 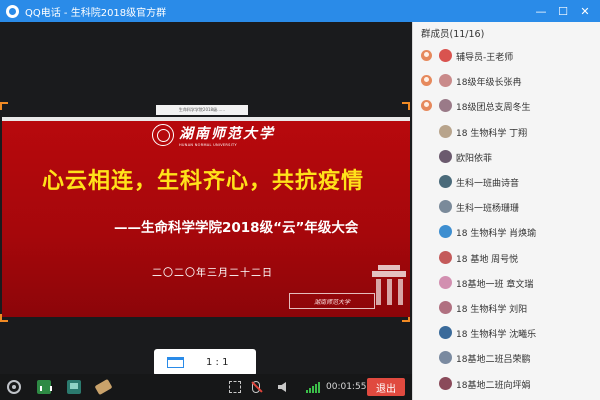 What do you see at coordinates (236, 228) in the screenshot?
I see `slide-subheadline: ——生命科学学院2018级“云”年级大会` at bounding box center [236, 228].